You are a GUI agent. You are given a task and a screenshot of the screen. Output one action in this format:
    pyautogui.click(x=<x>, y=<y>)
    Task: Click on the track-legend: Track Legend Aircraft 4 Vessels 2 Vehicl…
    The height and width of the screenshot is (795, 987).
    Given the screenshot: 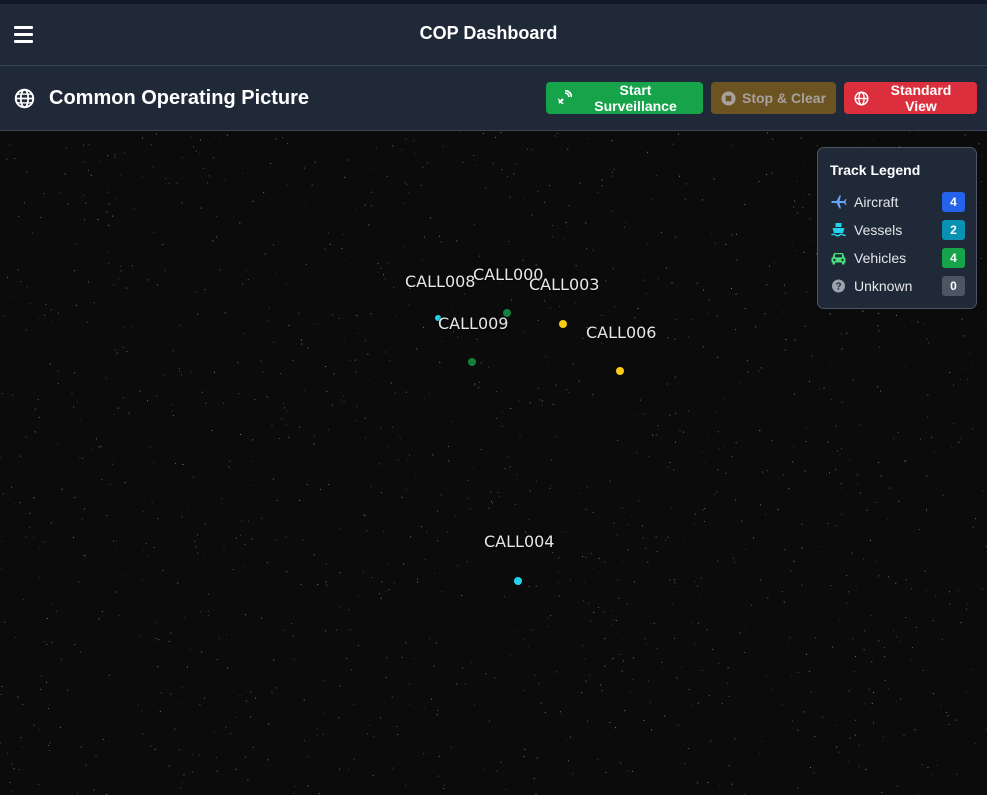 What is the action you would take?
    pyautogui.click(x=897, y=228)
    